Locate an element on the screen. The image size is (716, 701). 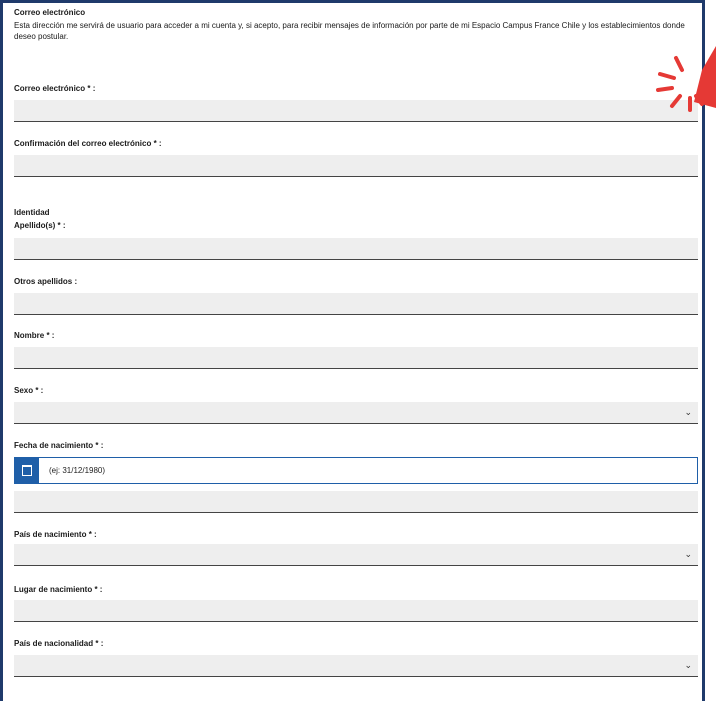
first-name-label: Nombre * : is located at coordinates (34, 335).